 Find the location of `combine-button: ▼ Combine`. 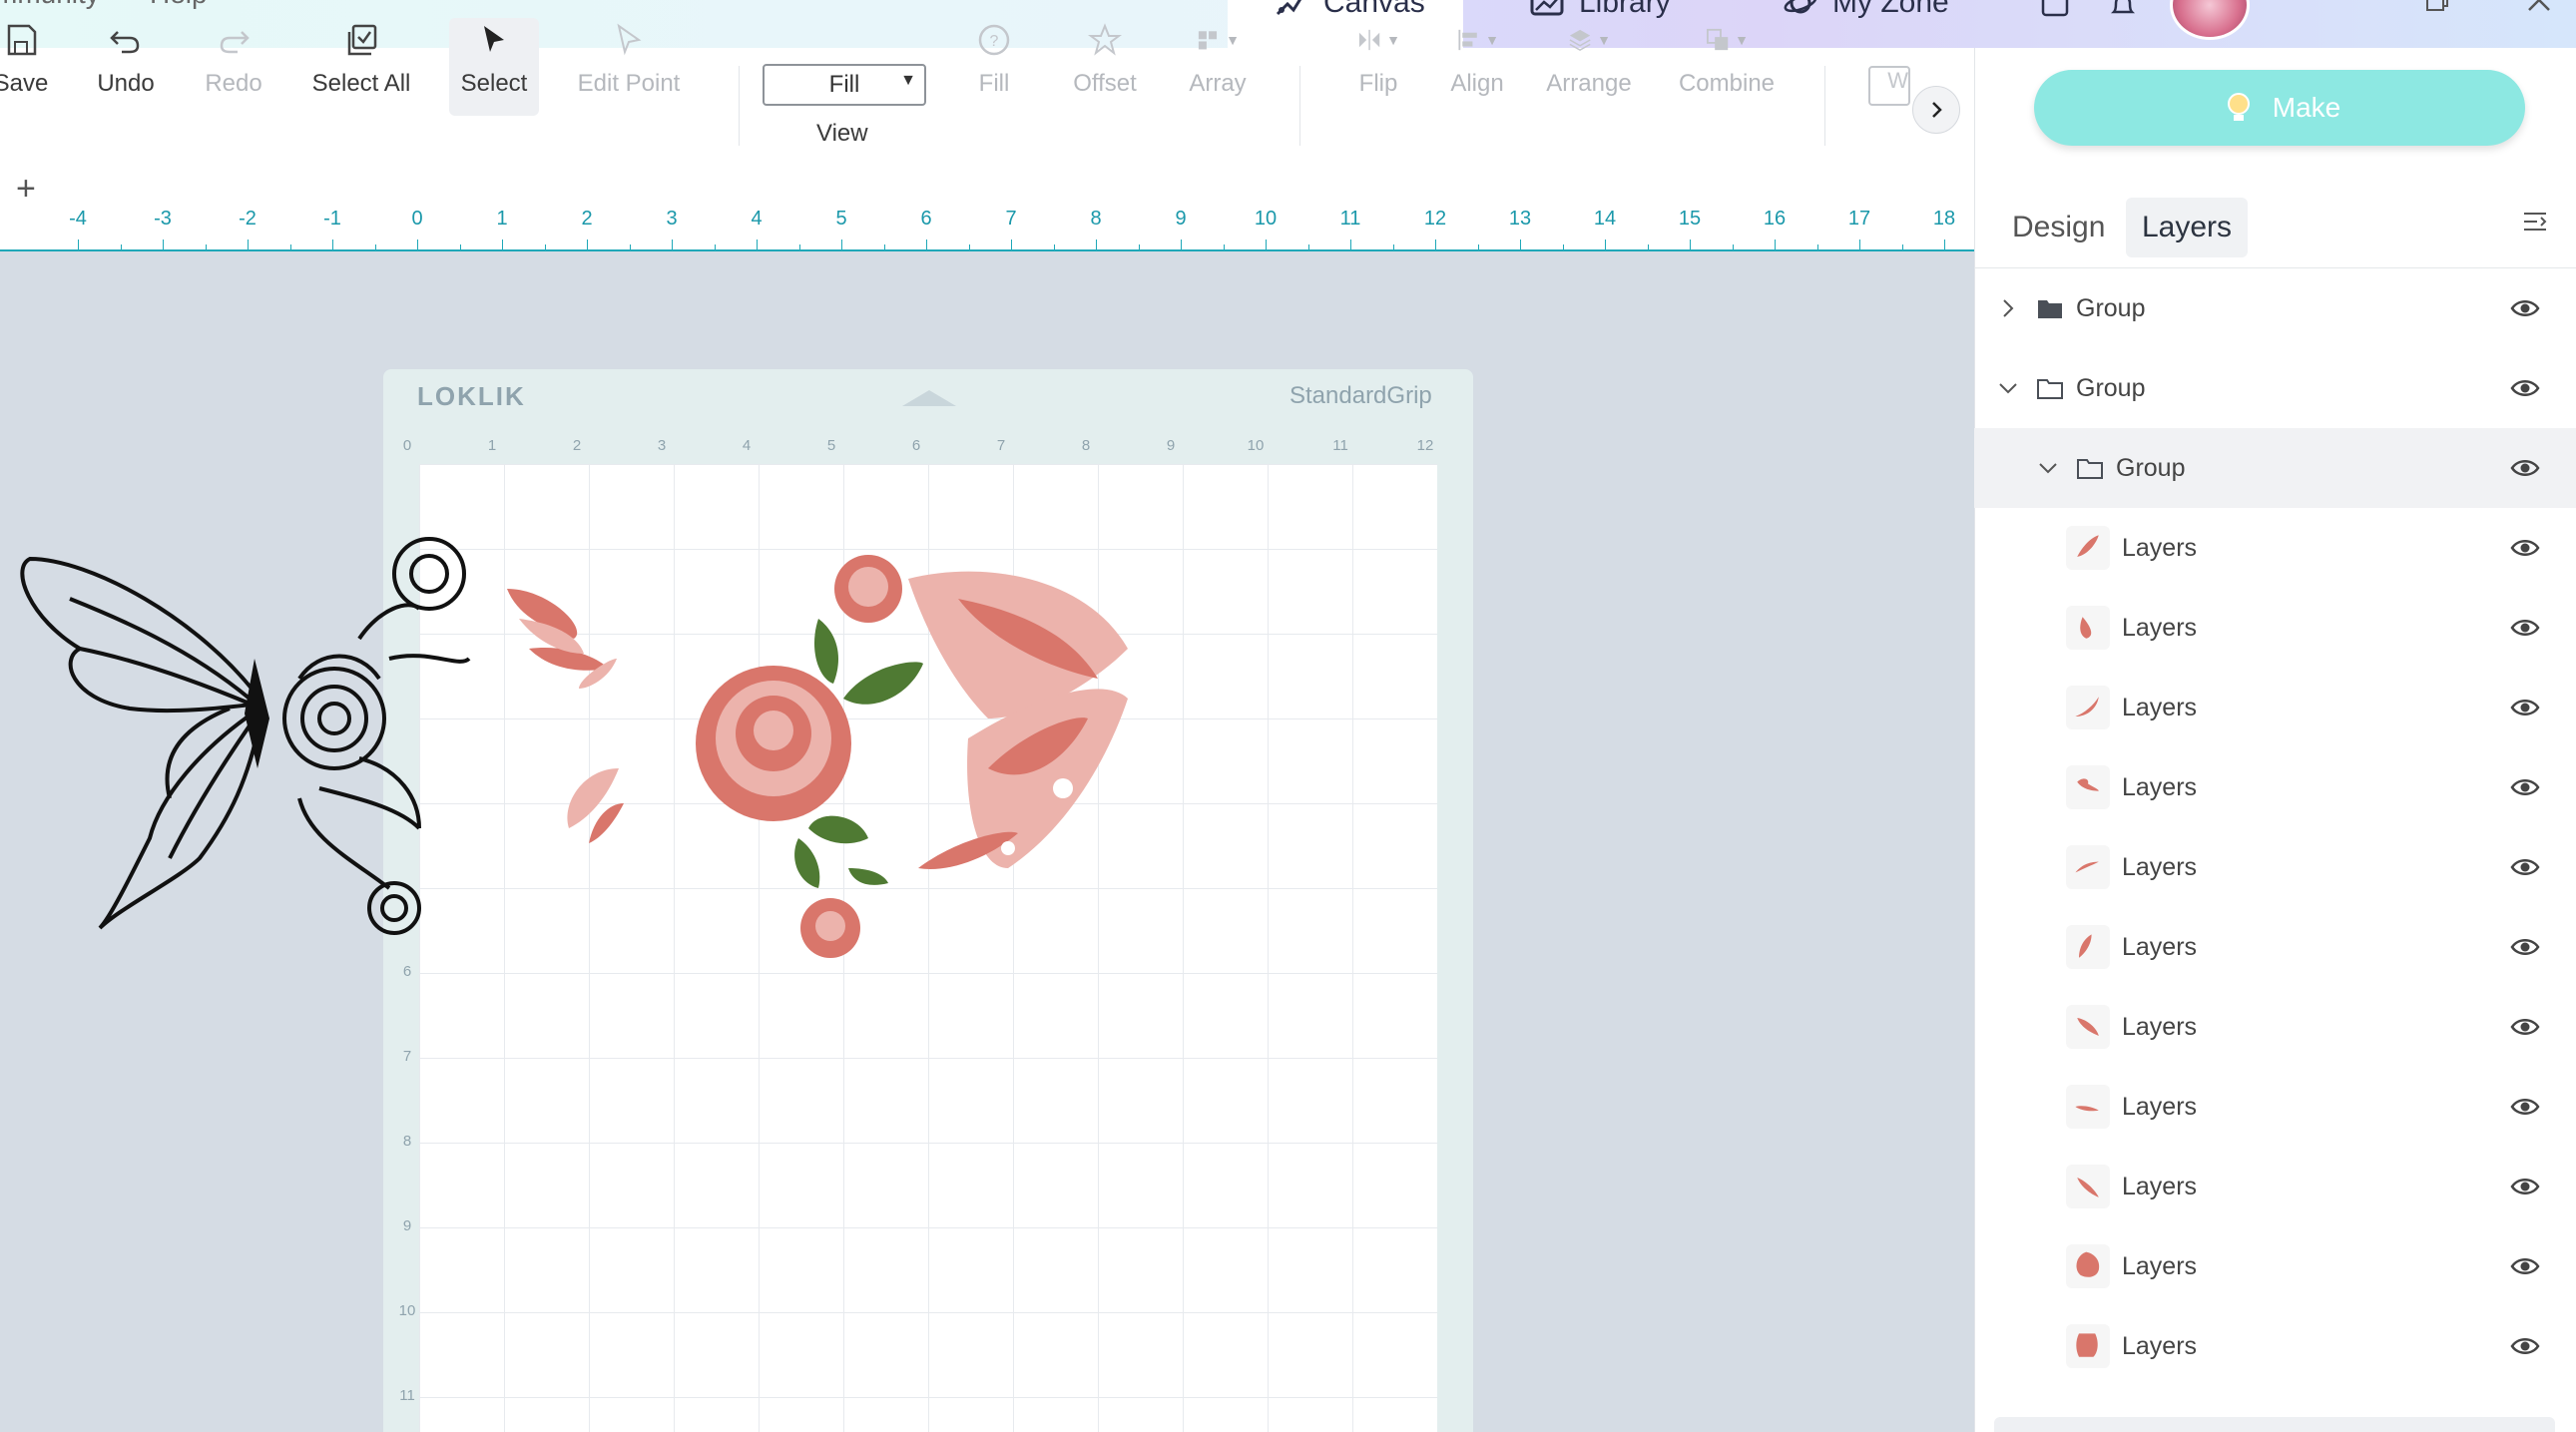

combine-button: ▼ Combine is located at coordinates (1727, 67).